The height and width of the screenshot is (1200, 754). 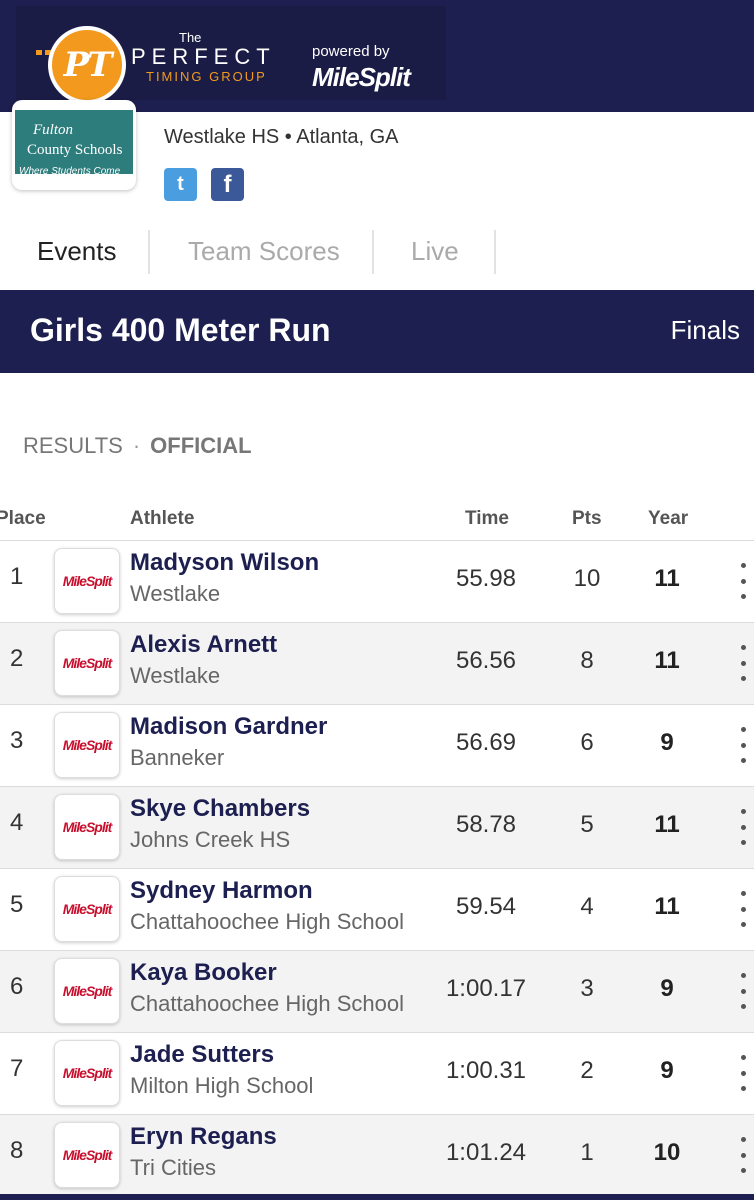 I want to click on tab-team-scores: Team Scores, so click(x=264, y=251).